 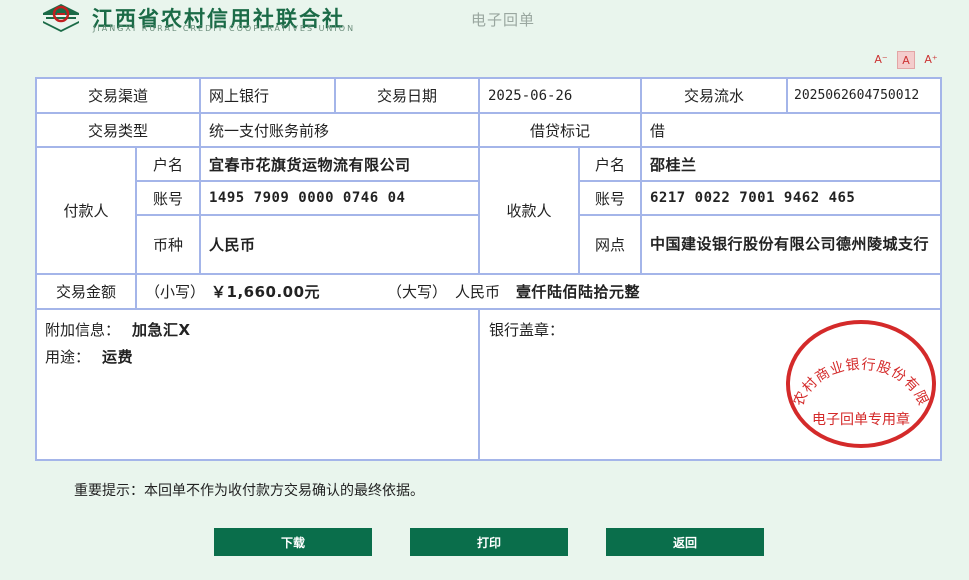 I want to click on amount-small-value: ￥1,660.00元, so click(x=266, y=292).